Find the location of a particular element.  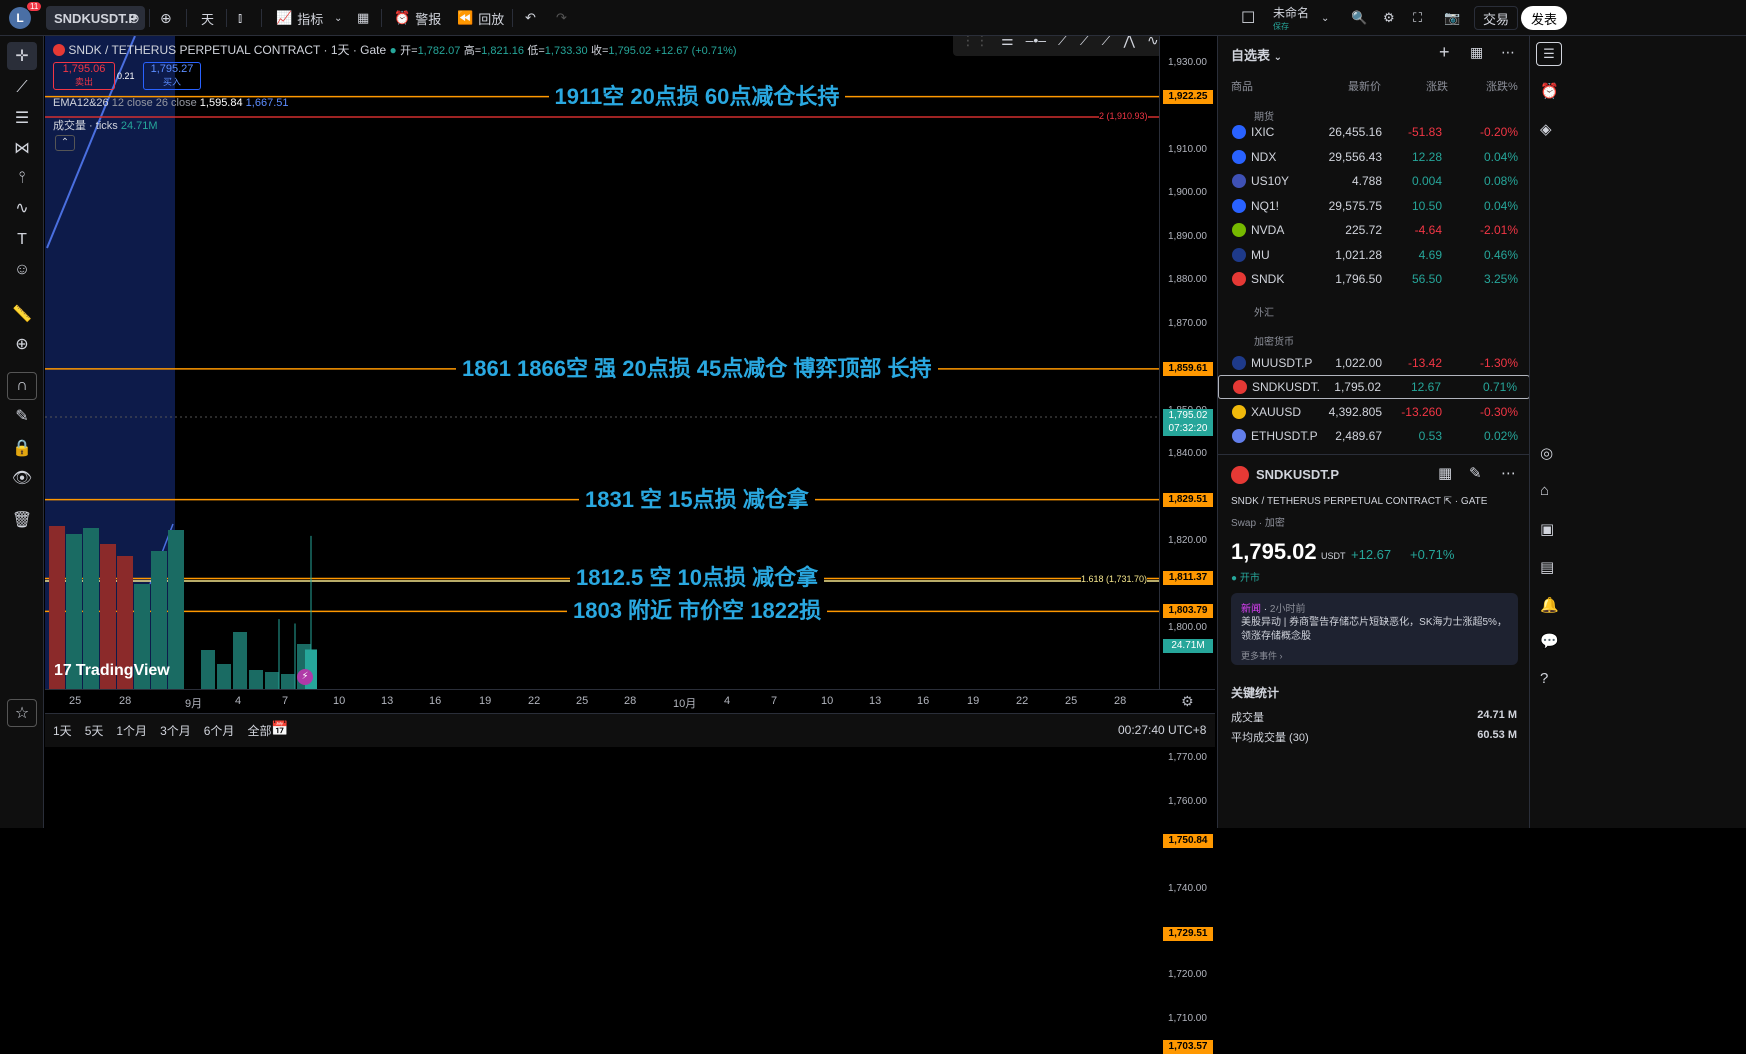

annotation-text: 1831 空 15点损 减仓拿 is located at coordinates (697, 499).